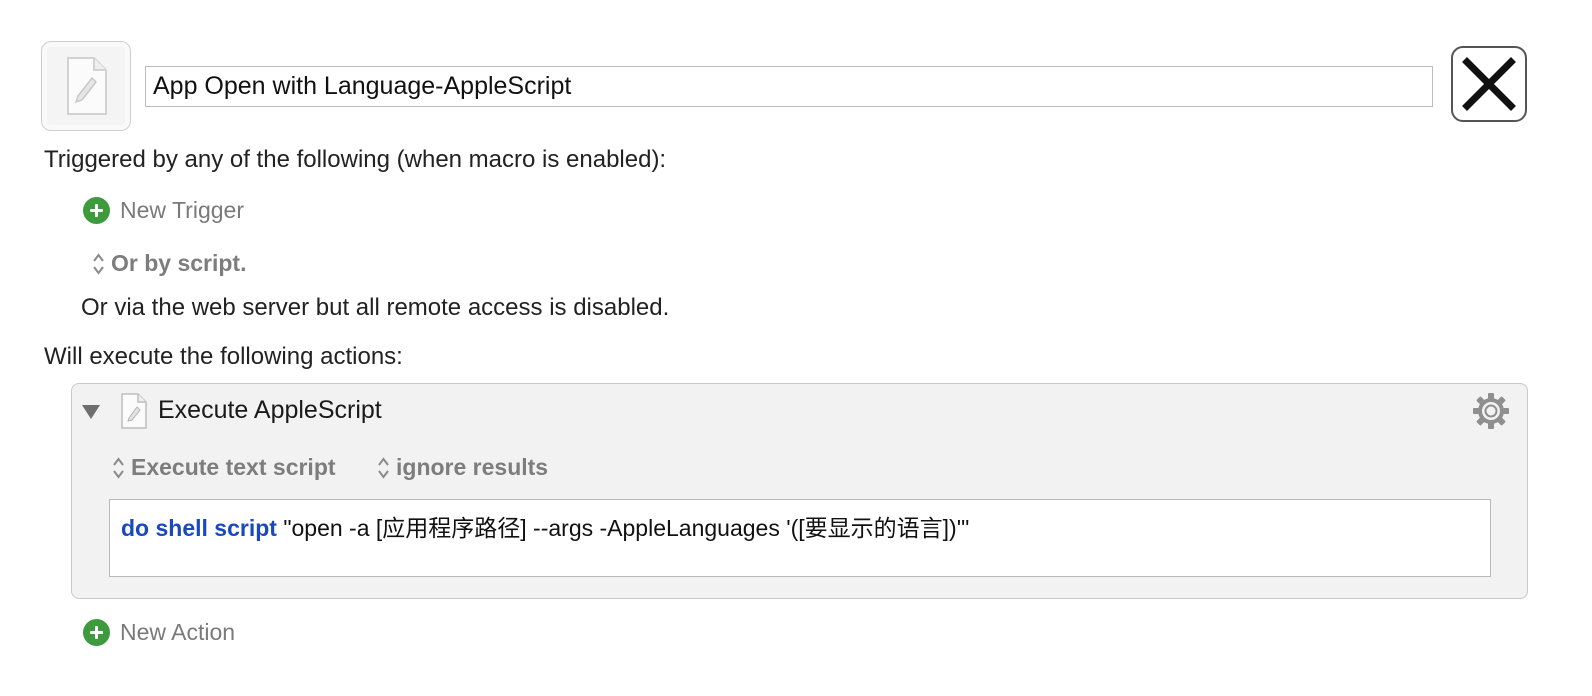 The height and width of the screenshot is (696, 1592). I want to click on new-action-button: New Action, so click(159, 632).